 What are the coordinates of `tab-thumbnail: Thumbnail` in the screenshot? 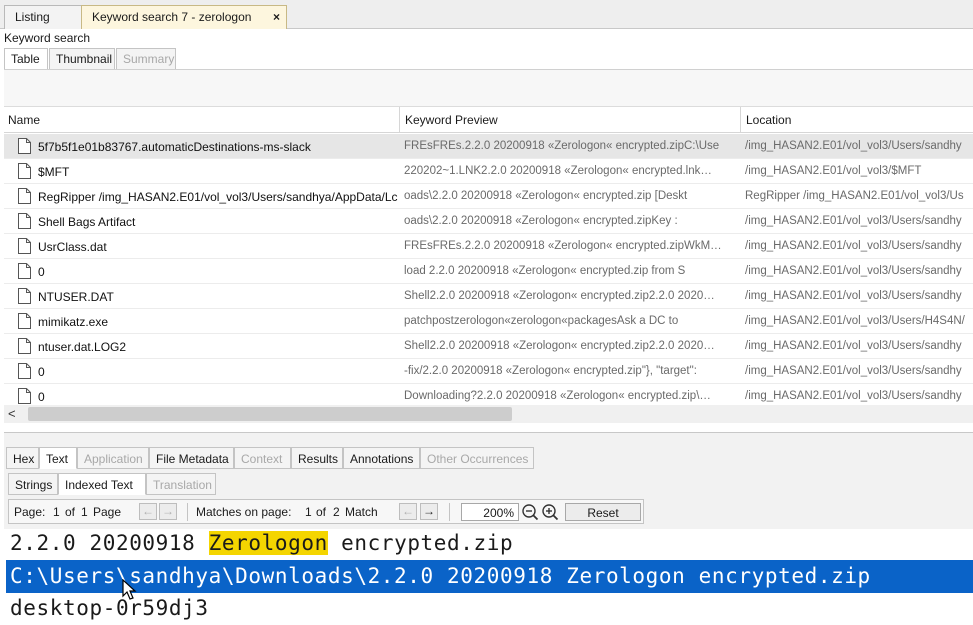 It's located at (82, 59).